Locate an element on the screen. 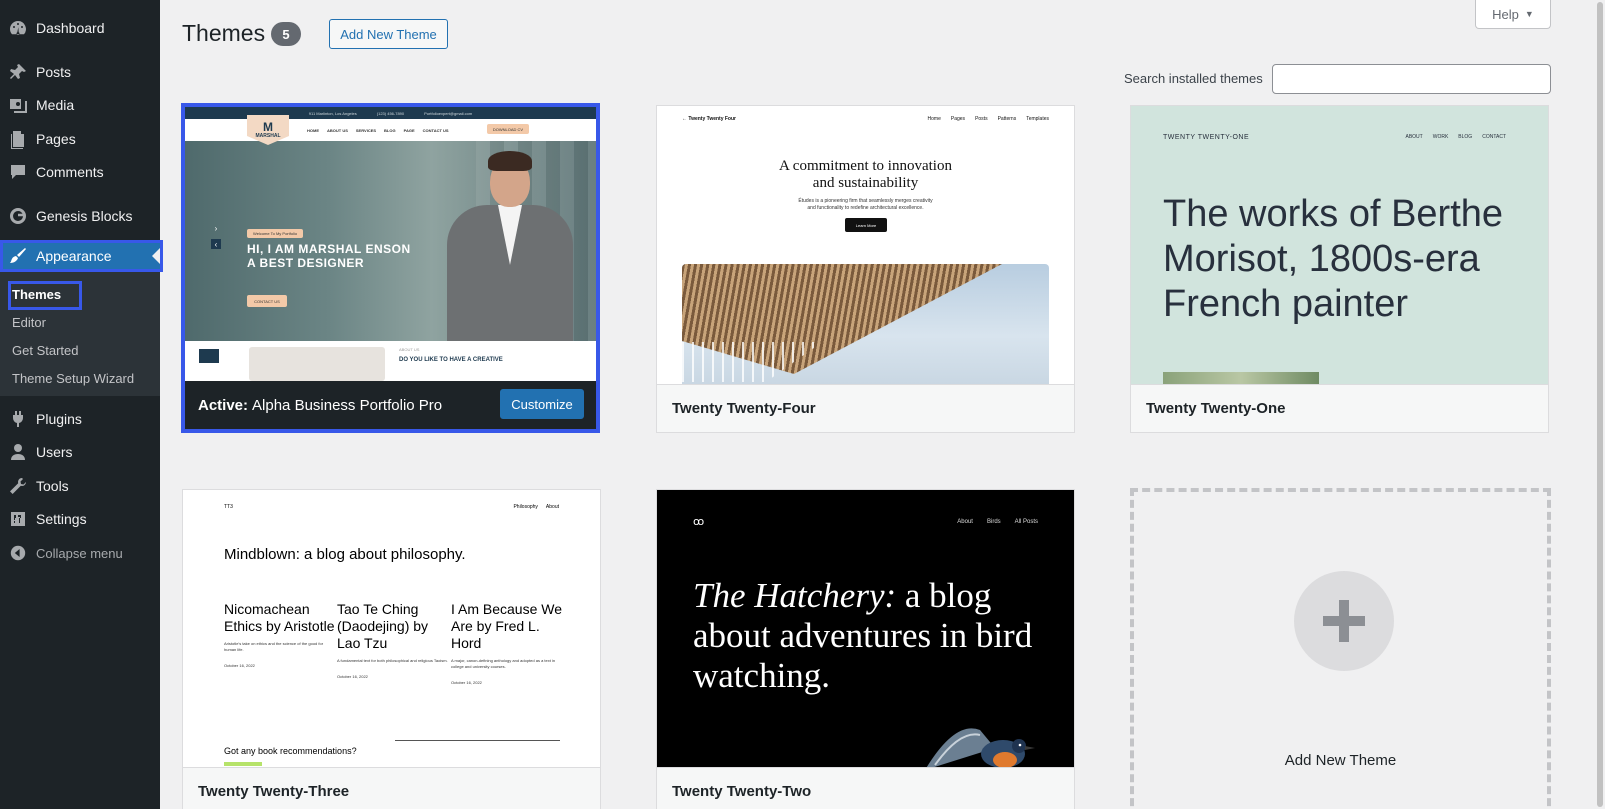  submenu-item-theme-setup-wizard: Theme Setup Wizard is located at coordinates (73, 378).